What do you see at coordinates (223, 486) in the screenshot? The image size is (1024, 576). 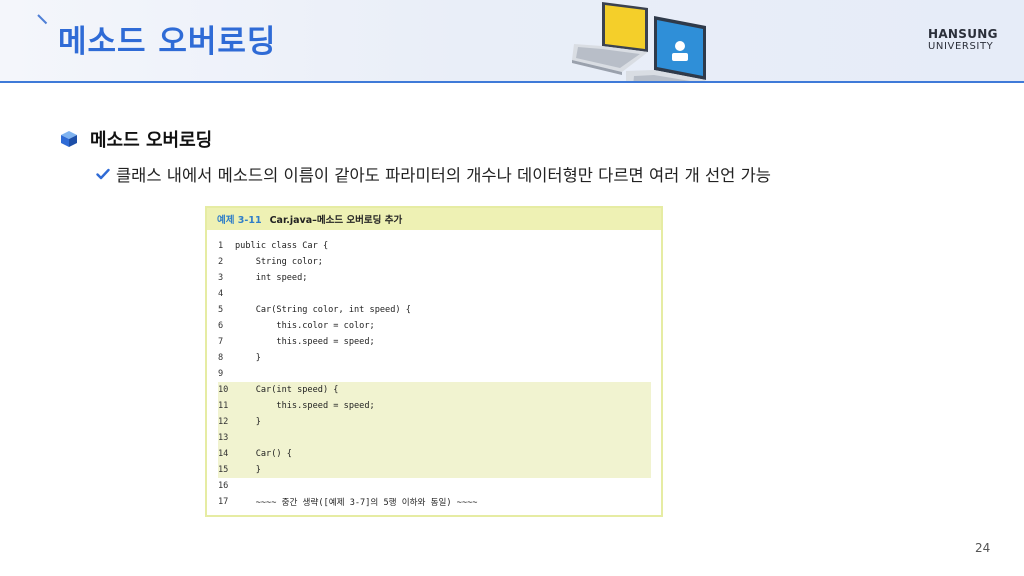 I see `line-number: 16` at bounding box center [223, 486].